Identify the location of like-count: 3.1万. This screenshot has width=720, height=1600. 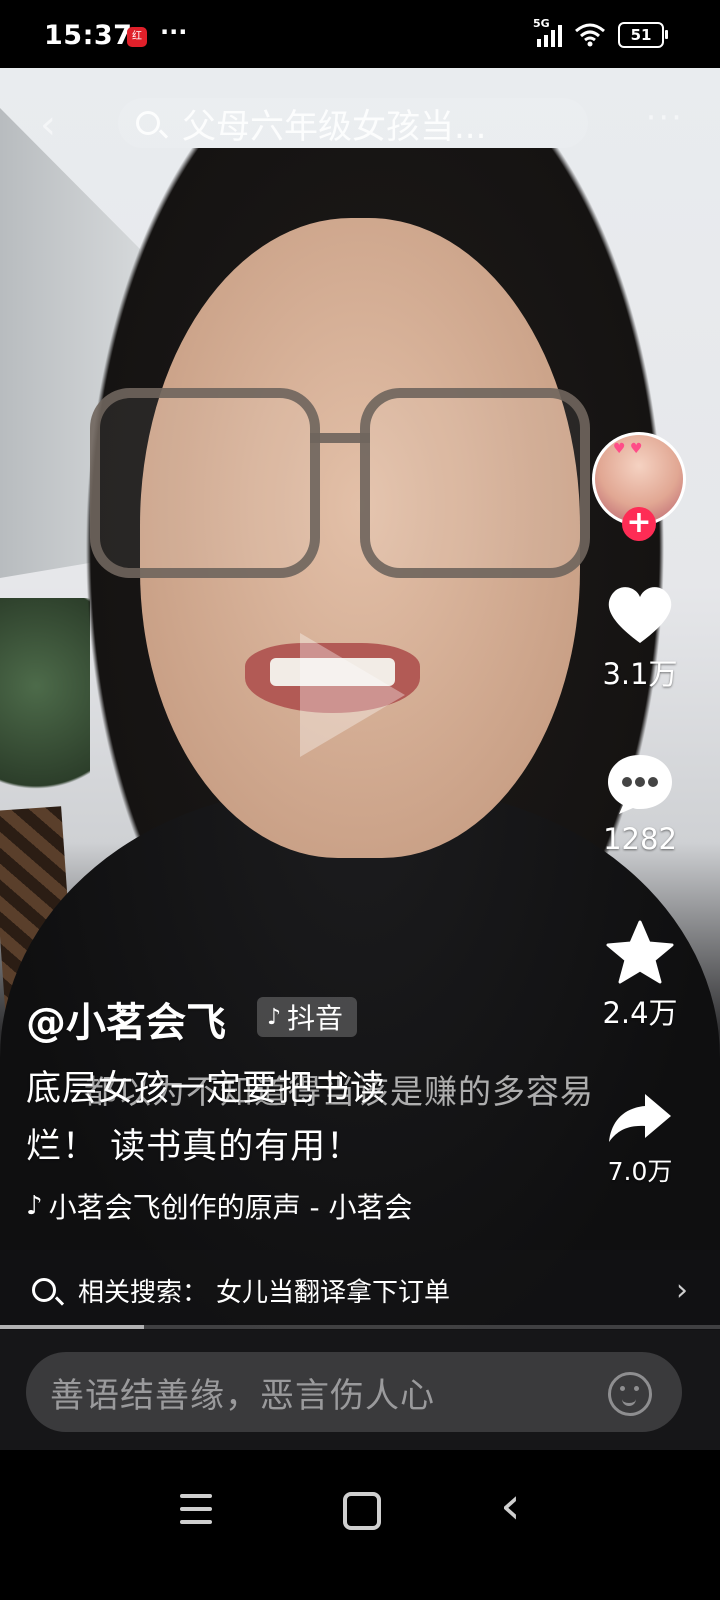
(640, 674).